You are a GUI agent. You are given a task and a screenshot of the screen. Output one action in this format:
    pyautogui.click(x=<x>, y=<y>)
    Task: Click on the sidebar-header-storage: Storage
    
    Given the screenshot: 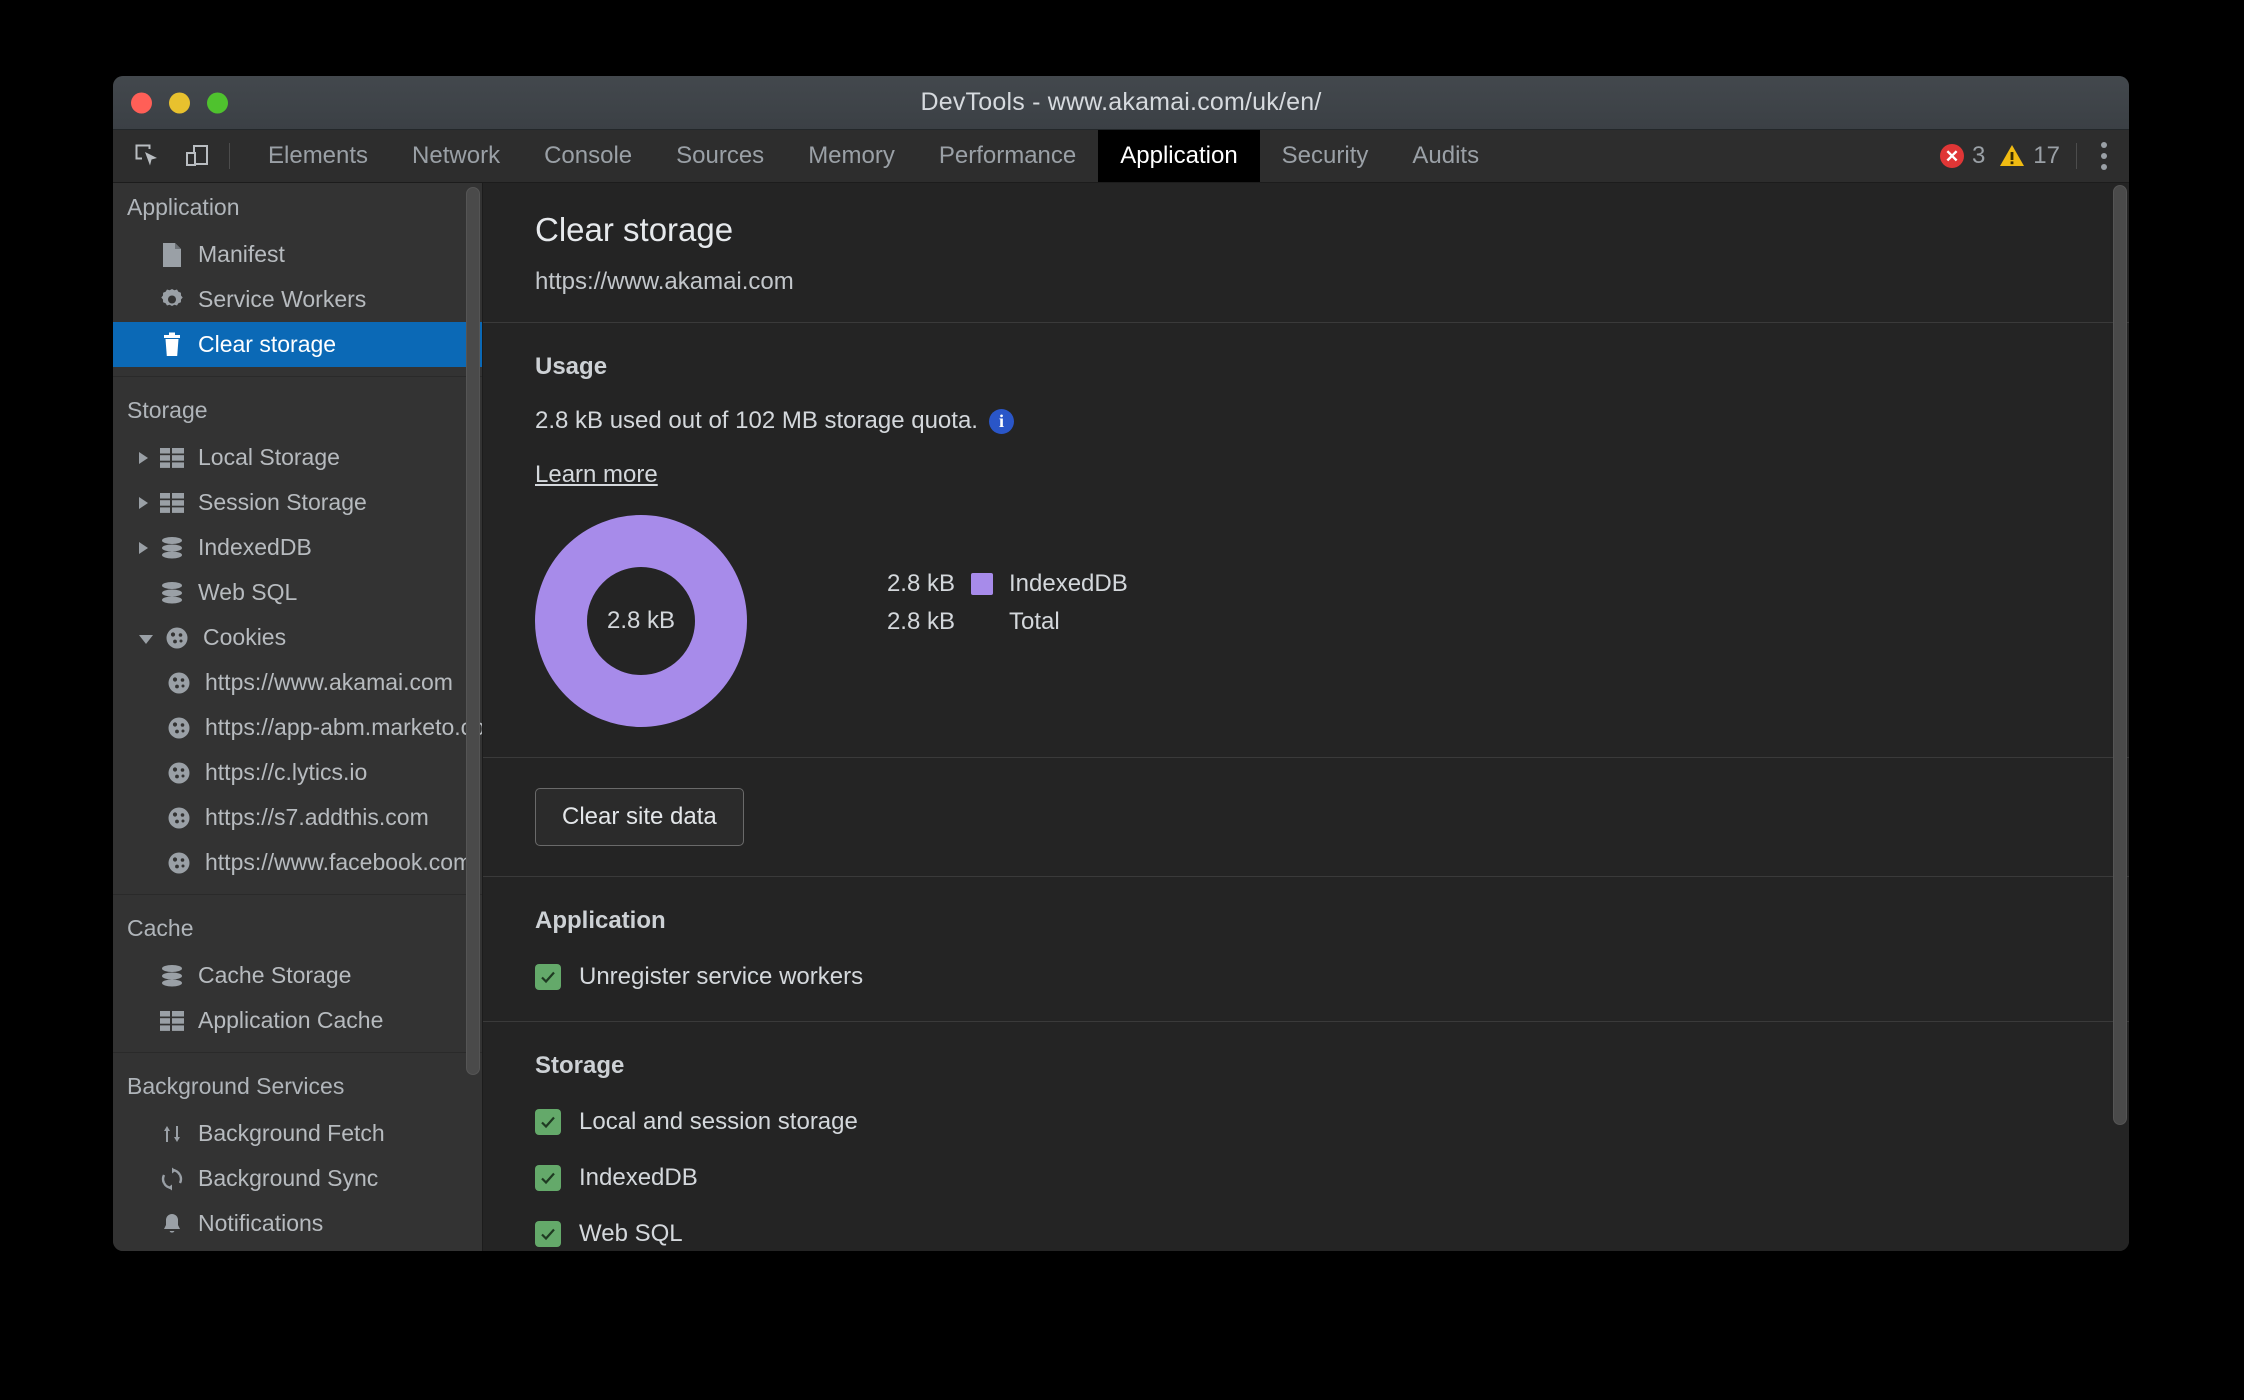 What is the action you would take?
    pyautogui.click(x=167, y=410)
    